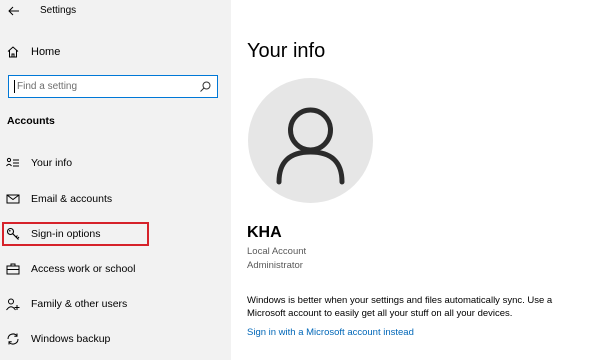 Image resolution: width=600 pixels, height=360 pixels. Describe the element at coordinates (13, 339) in the screenshot. I see `sync-icon` at that location.